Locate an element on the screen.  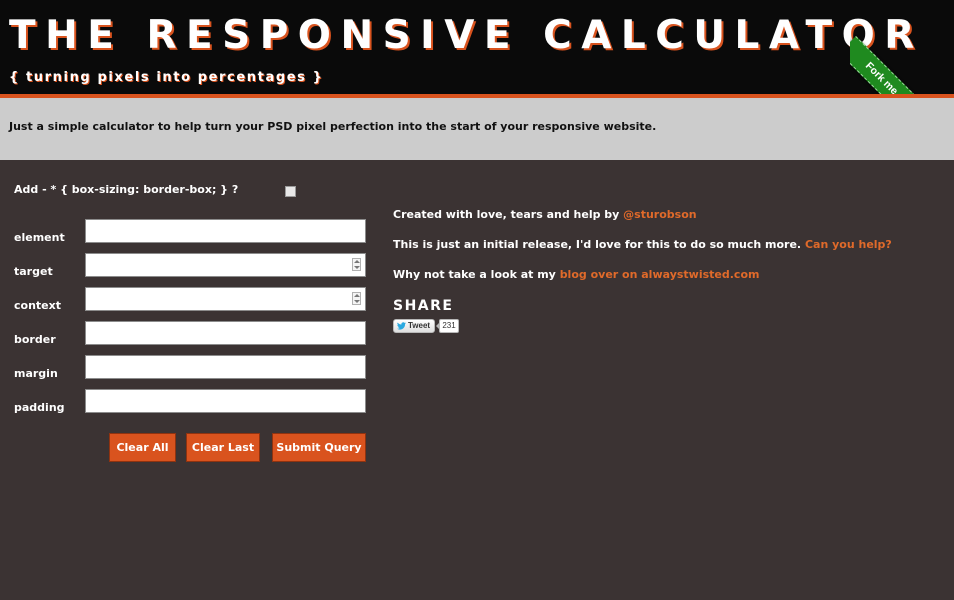
clear-all-button: Clear All is located at coordinates (142, 447).